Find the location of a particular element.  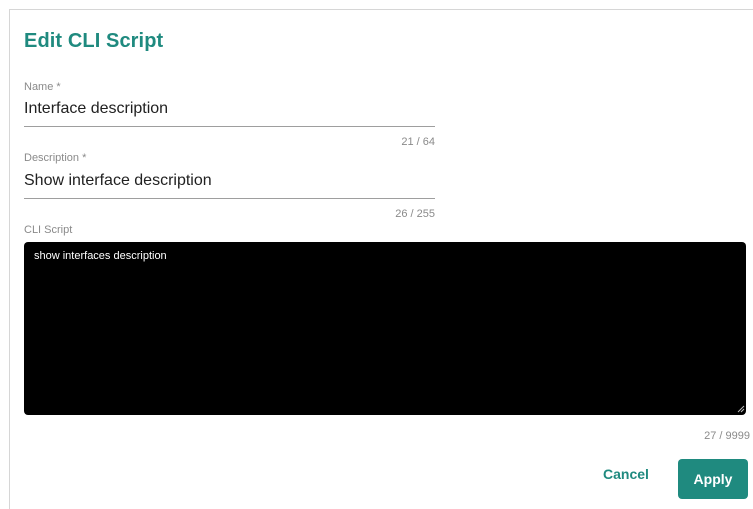

description-field-label: Description * is located at coordinates (55, 158).